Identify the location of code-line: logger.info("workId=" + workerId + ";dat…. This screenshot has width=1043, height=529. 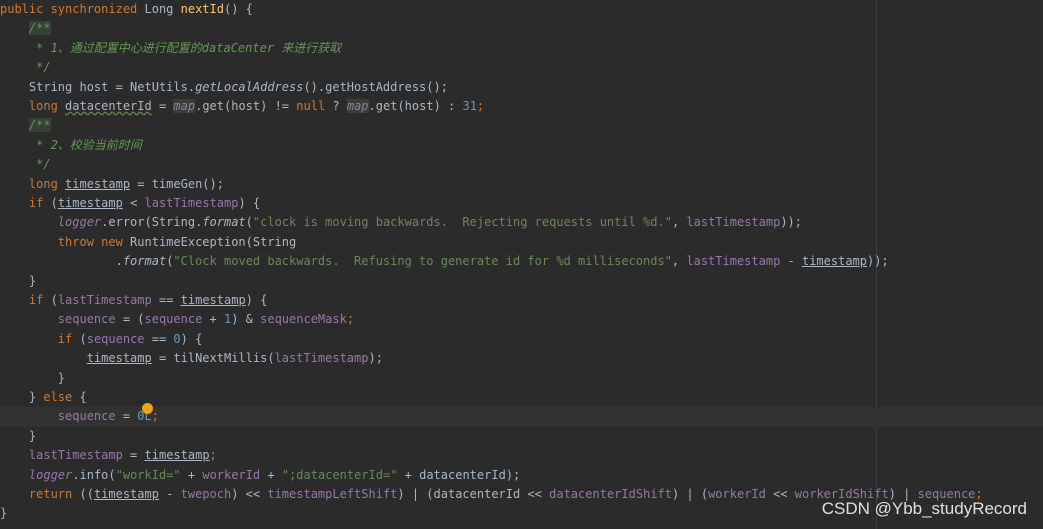
(521, 475).